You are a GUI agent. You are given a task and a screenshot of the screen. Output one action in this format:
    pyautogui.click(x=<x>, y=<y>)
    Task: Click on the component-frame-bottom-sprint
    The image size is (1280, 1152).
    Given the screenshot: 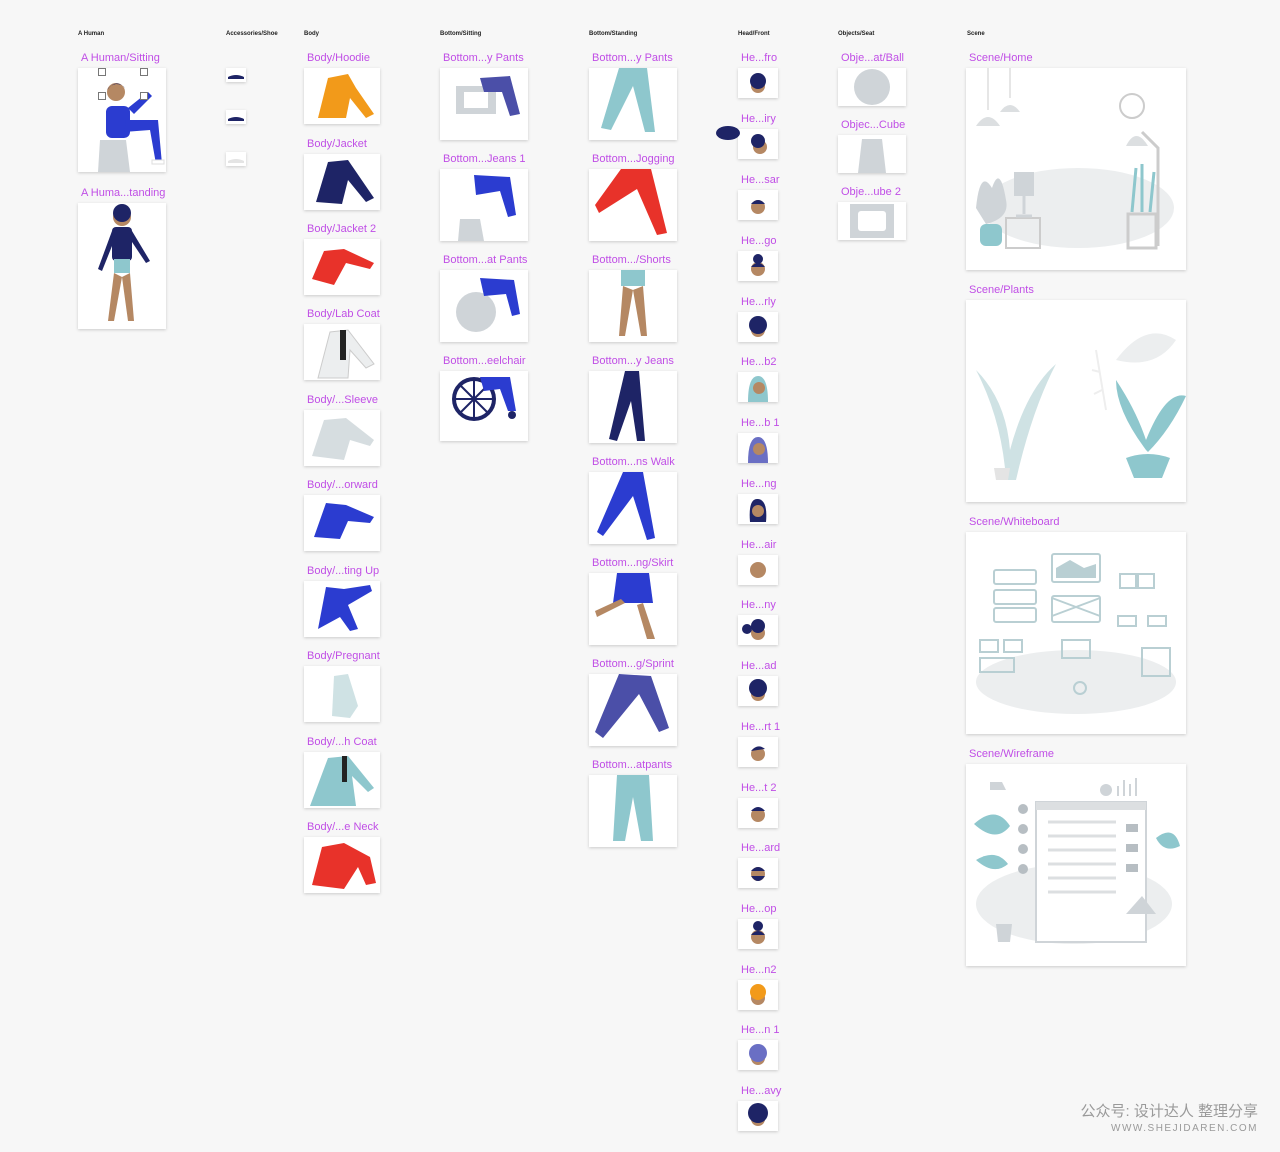 What is the action you would take?
    pyautogui.click(x=633, y=710)
    